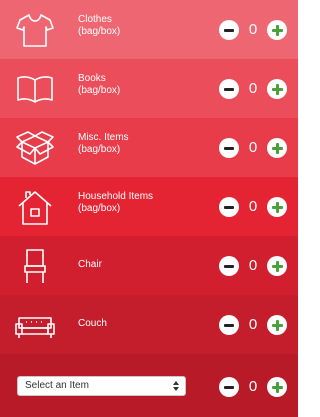  I want to click on item-row-couch: Couch 0, so click(149, 324).